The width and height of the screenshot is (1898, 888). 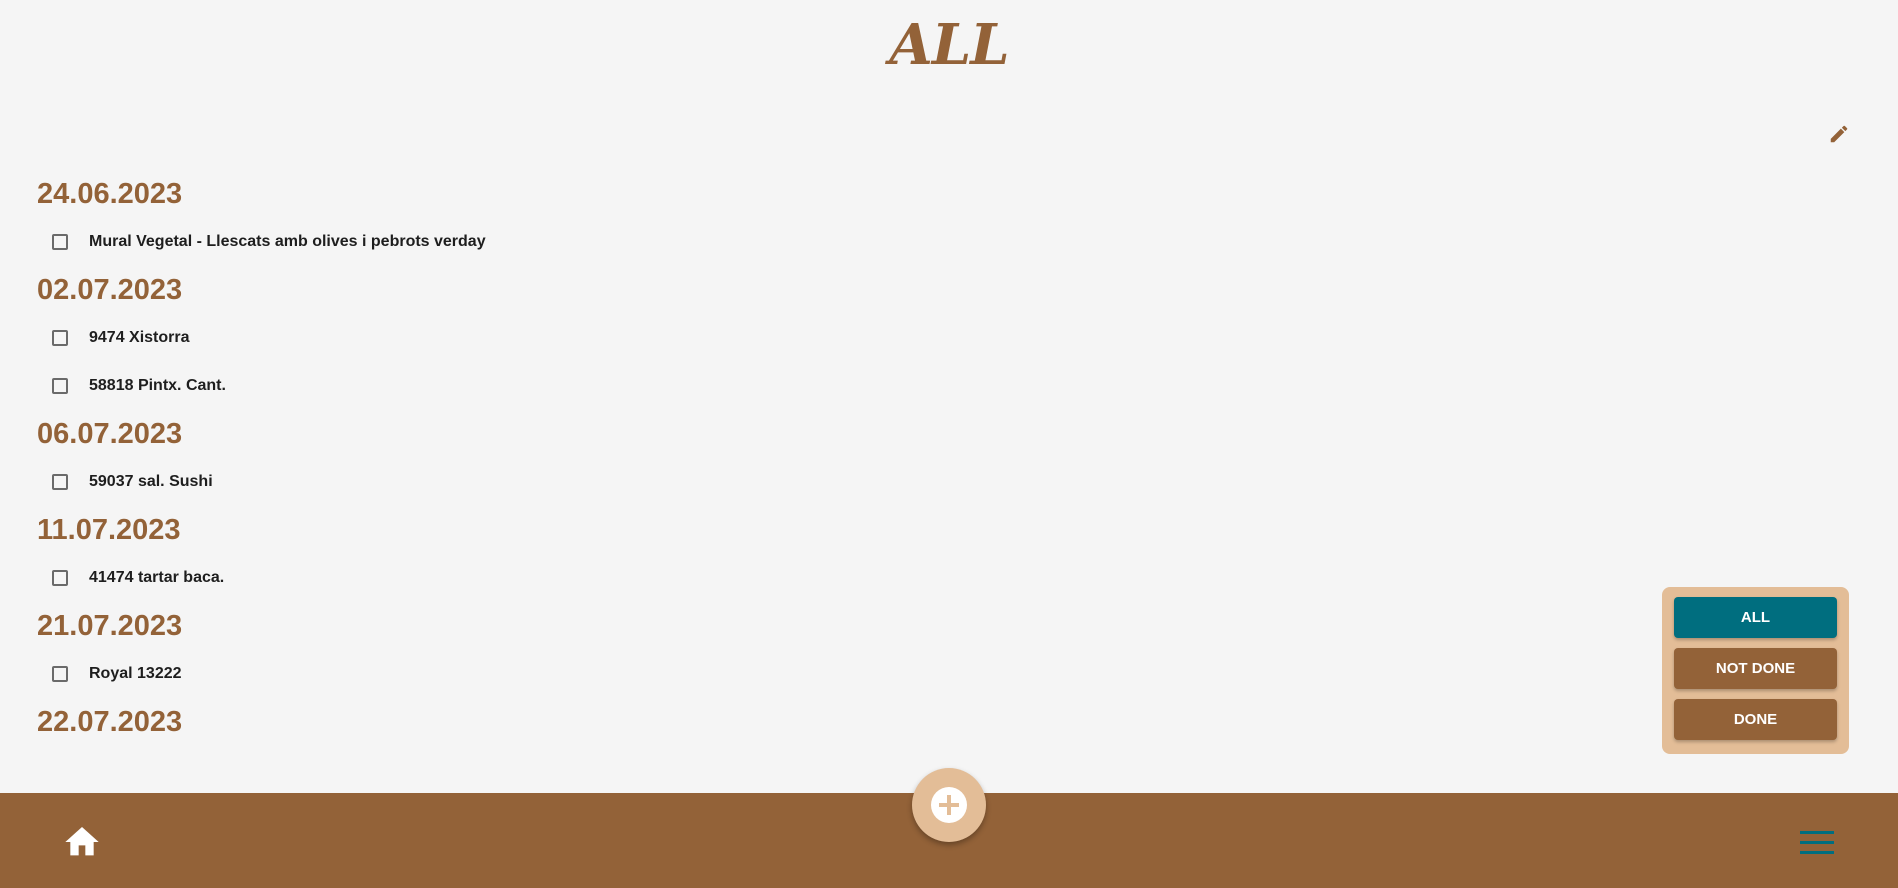 I want to click on date-heading: 24.06.2023, so click(x=110, y=194).